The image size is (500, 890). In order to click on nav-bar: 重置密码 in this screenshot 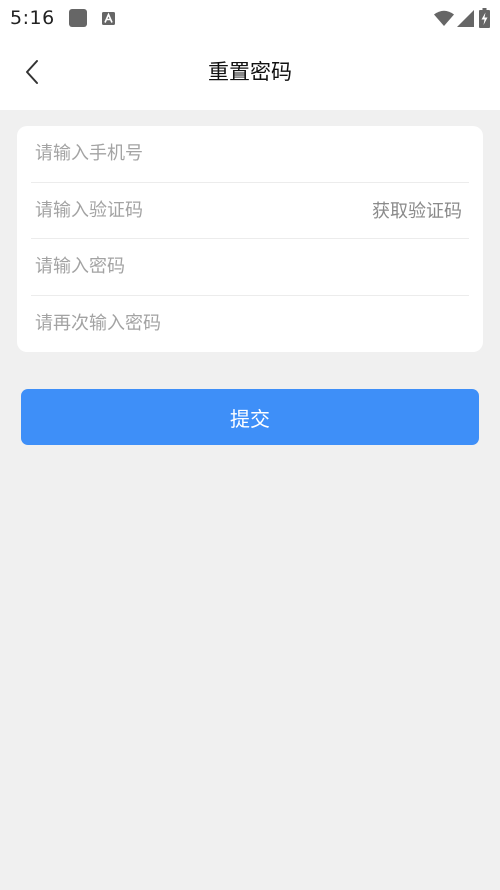, I will do `click(250, 73)`.